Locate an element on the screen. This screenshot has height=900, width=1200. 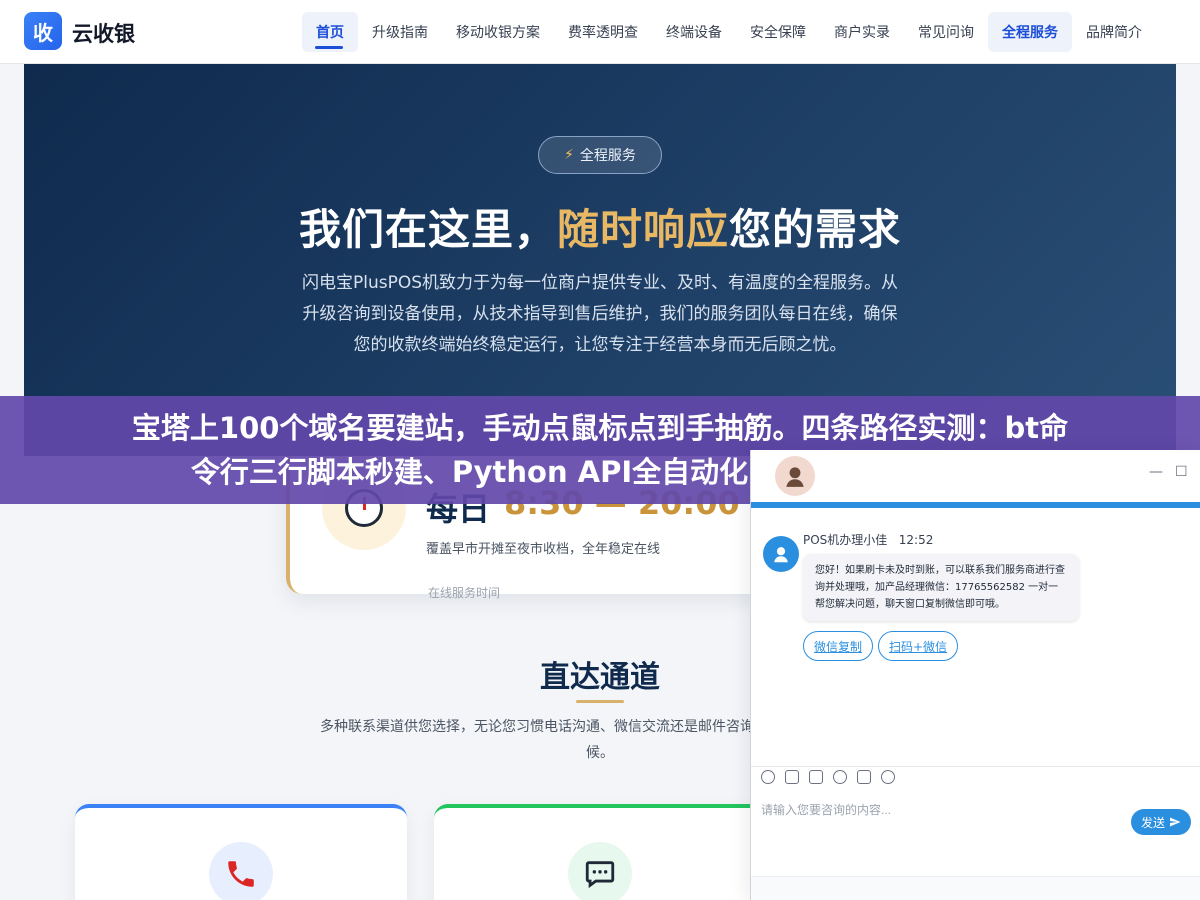
agent-message-avatar-icon is located at coordinates (781, 554).